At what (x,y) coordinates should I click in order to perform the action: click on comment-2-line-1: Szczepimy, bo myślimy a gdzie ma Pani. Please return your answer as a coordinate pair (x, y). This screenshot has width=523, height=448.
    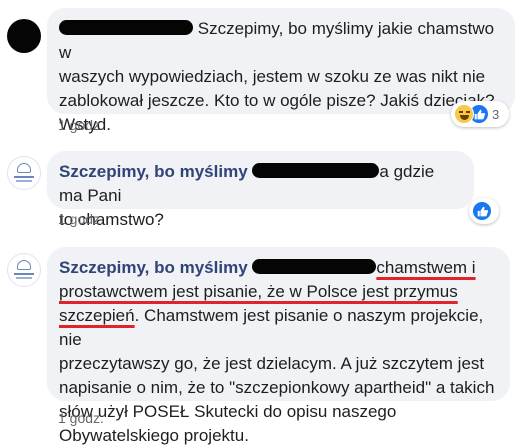
    Looking at the image, I should click on (247, 183).